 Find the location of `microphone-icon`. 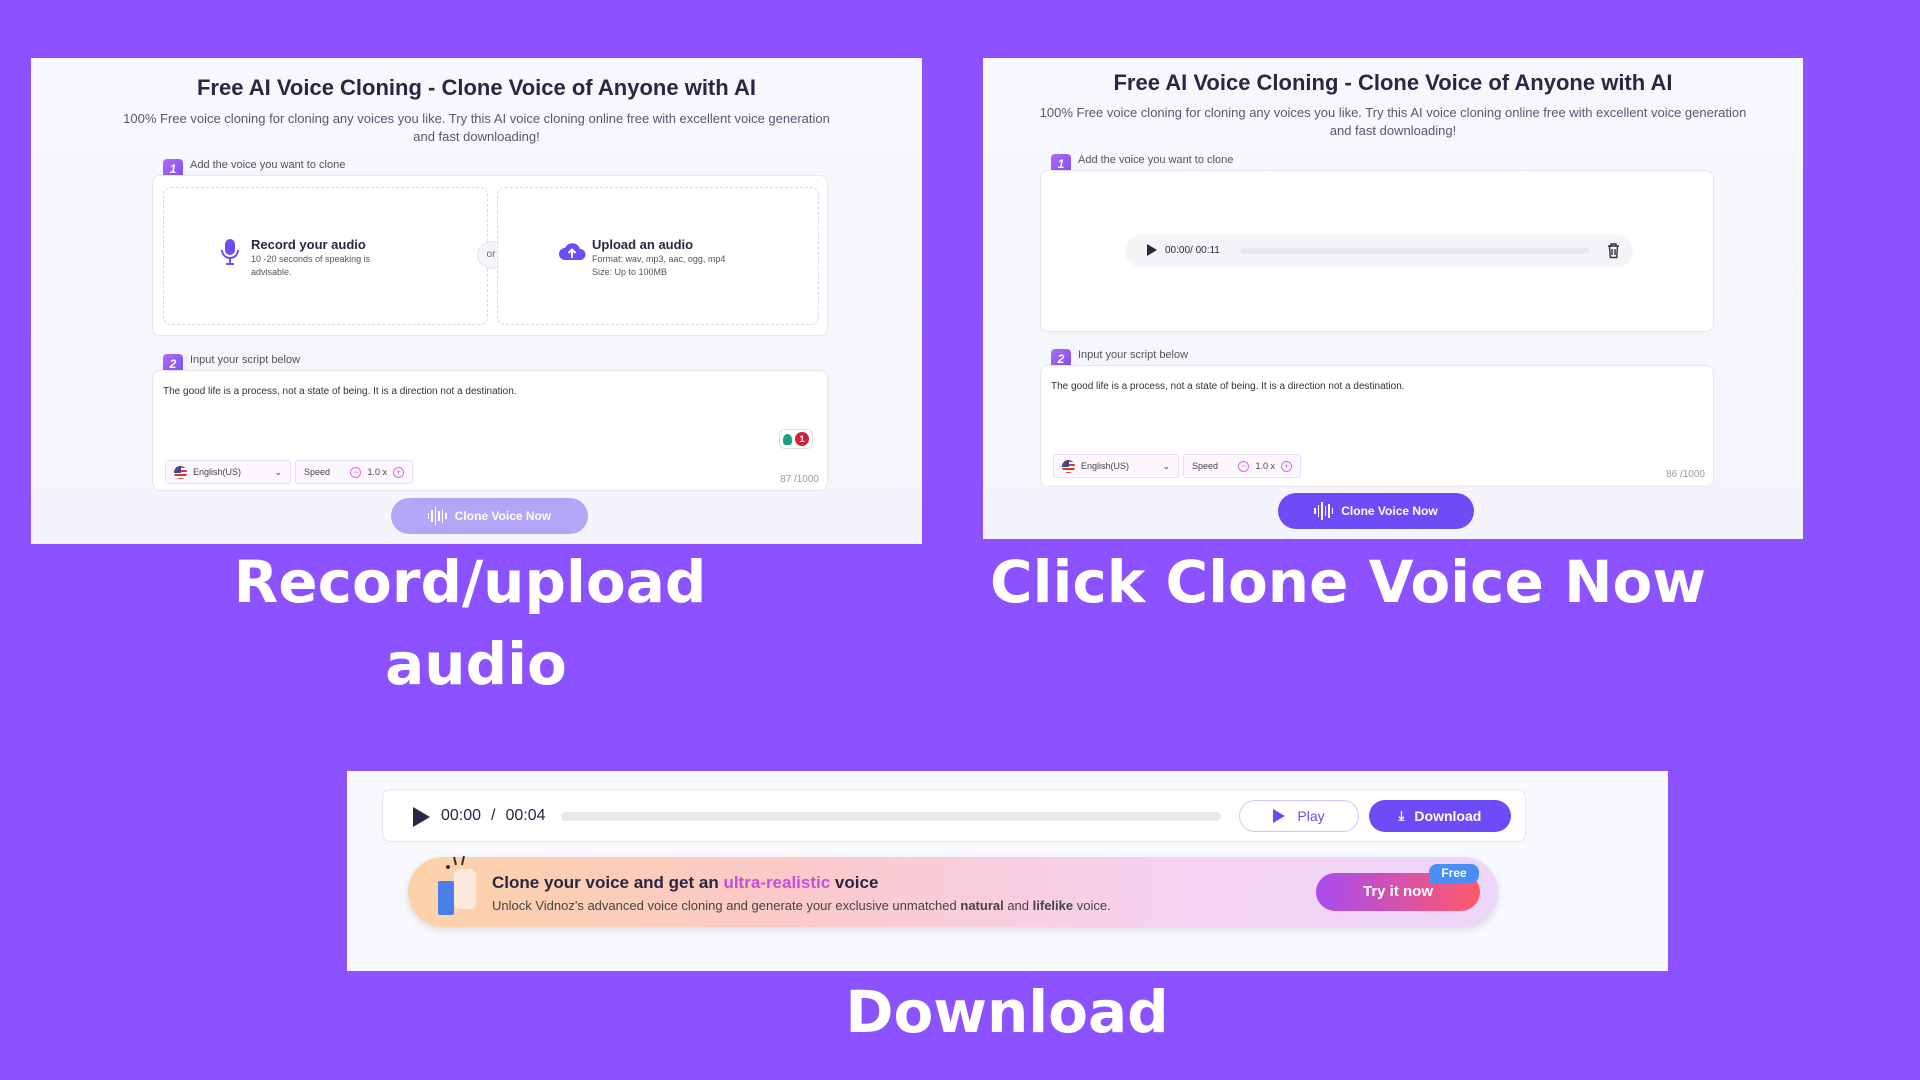

microphone-icon is located at coordinates (230, 252).